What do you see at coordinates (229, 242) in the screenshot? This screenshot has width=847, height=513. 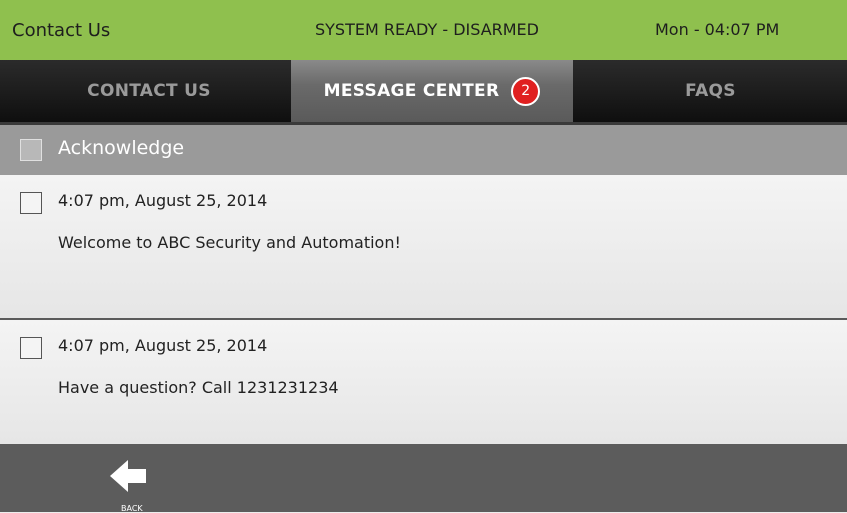 I see `message-text: Welcome to ABC Security and Automation!` at bounding box center [229, 242].